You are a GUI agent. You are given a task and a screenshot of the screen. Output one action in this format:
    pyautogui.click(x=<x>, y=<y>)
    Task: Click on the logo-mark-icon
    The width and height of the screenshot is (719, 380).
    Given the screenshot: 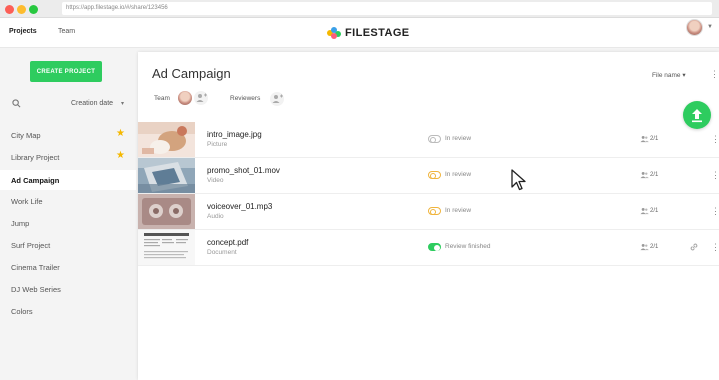 What is the action you would take?
    pyautogui.click(x=334, y=33)
    